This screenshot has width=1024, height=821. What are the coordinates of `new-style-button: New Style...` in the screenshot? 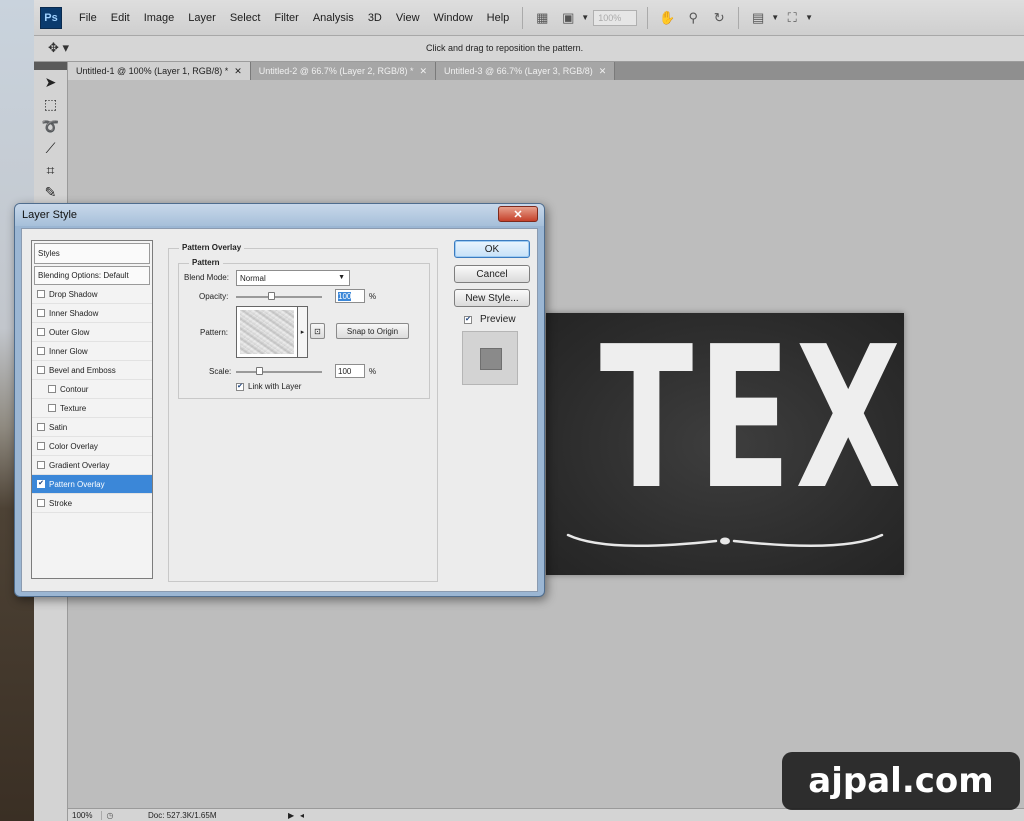 It's located at (492, 298).